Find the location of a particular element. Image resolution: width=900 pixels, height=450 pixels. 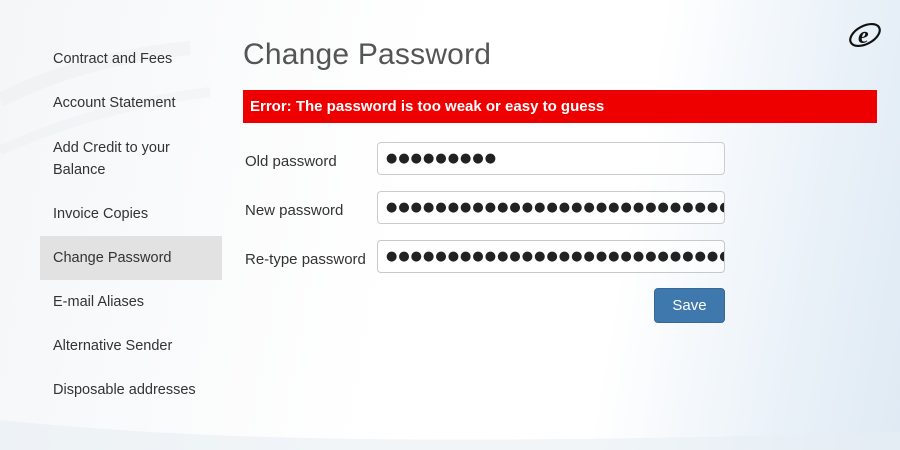

sidebar-item-email-aliases: E-mail Aliases is located at coordinates (131, 302).